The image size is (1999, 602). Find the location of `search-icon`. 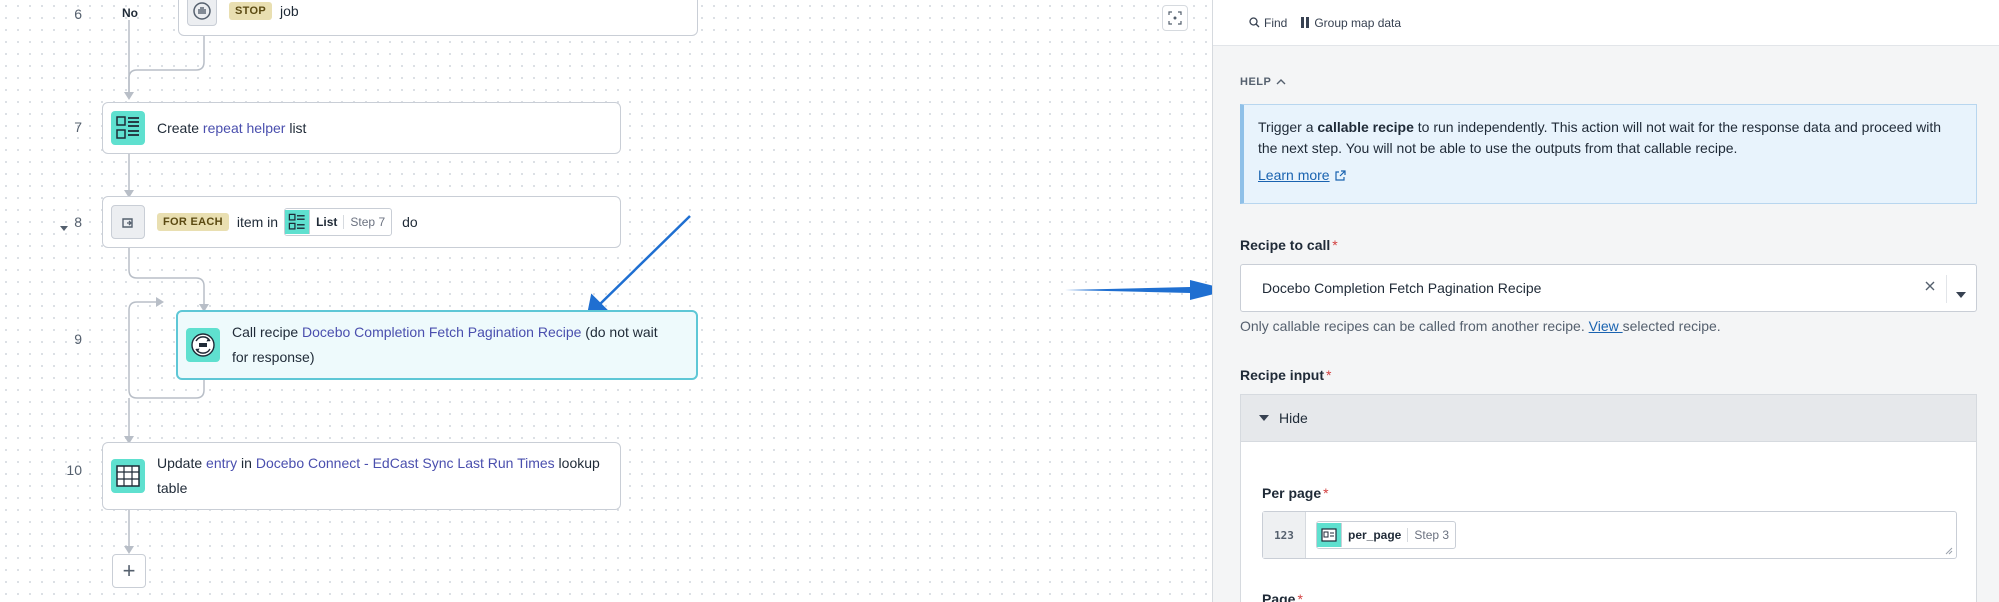

search-icon is located at coordinates (1254, 22).